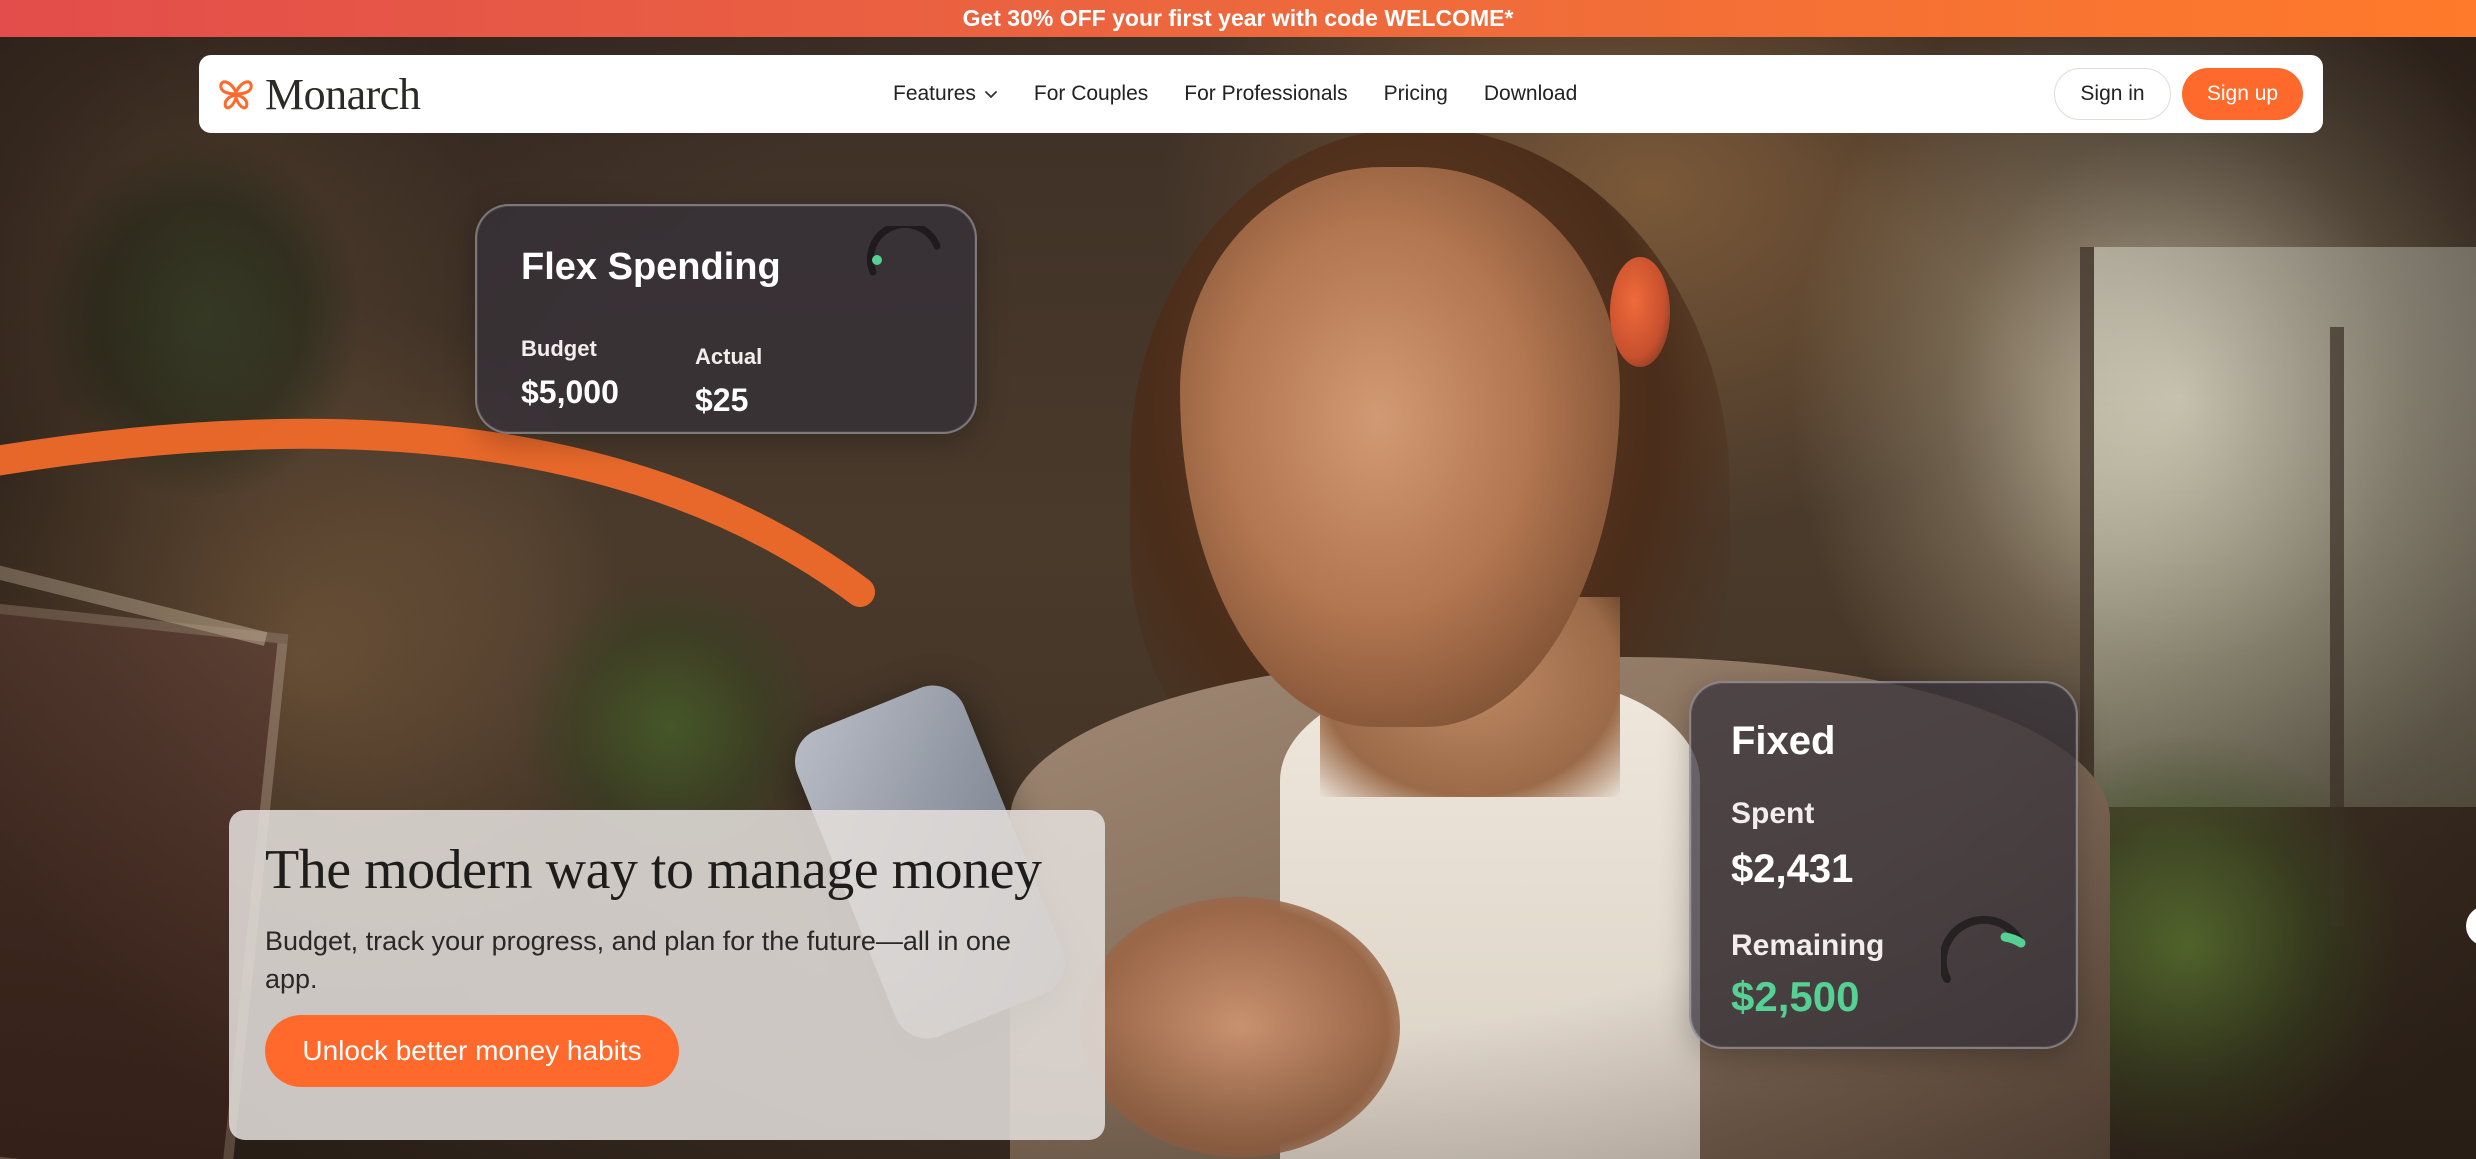 This screenshot has height=1159, width=2476. I want to click on fixed-gauge-icon, so click(1983, 949).